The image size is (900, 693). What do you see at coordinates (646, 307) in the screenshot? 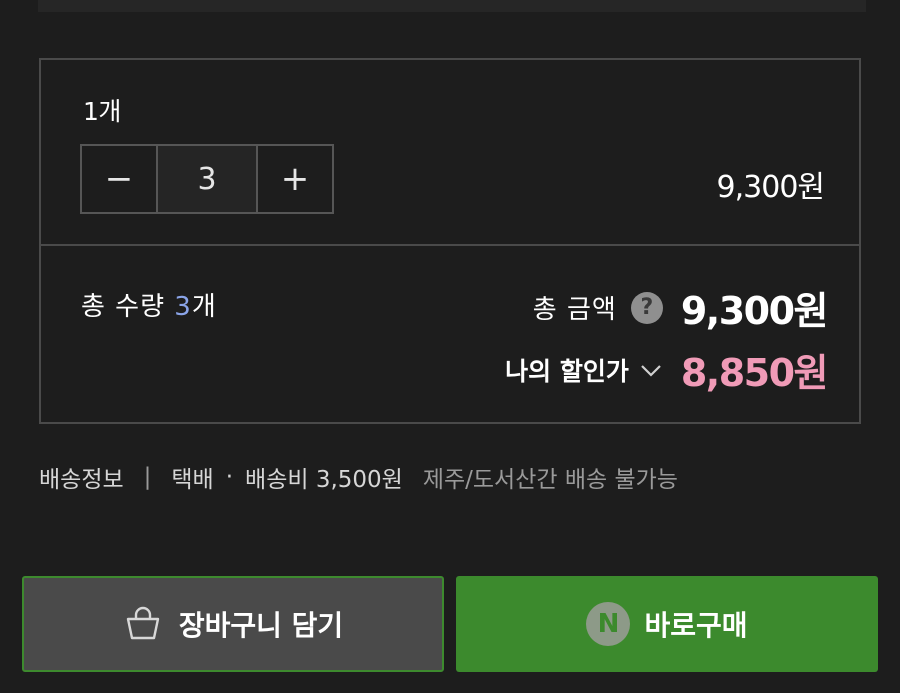
I see `question-circle-icon: ?` at bounding box center [646, 307].